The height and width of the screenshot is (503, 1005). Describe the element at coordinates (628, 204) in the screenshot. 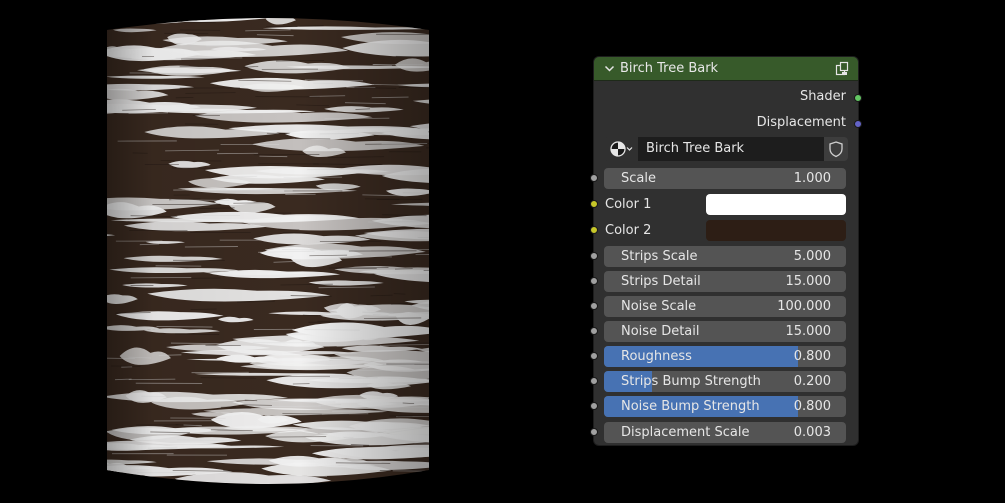

I see `color-label: Color 1` at that location.